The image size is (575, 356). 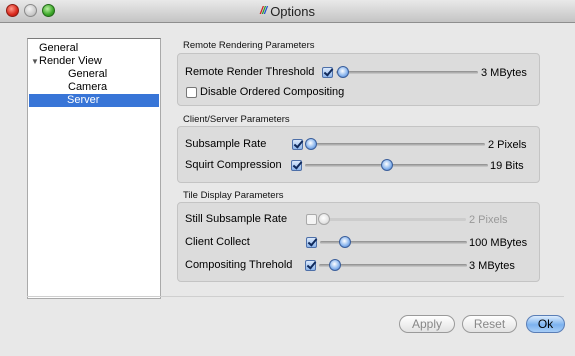 What do you see at coordinates (393, 265) in the screenshot?
I see `compositing-threshold-slider` at bounding box center [393, 265].